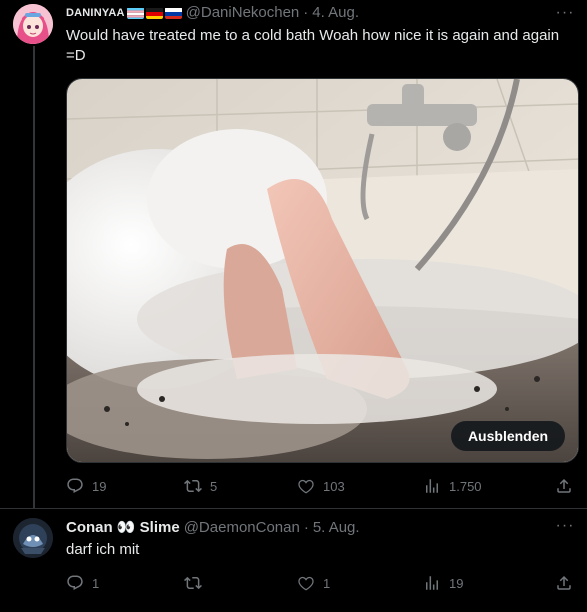 Image resolution: width=587 pixels, height=612 pixels. What do you see at coordinates (327, 583) in the screenshot?
I see `like-count: 1` at bounding box center [327, 583].